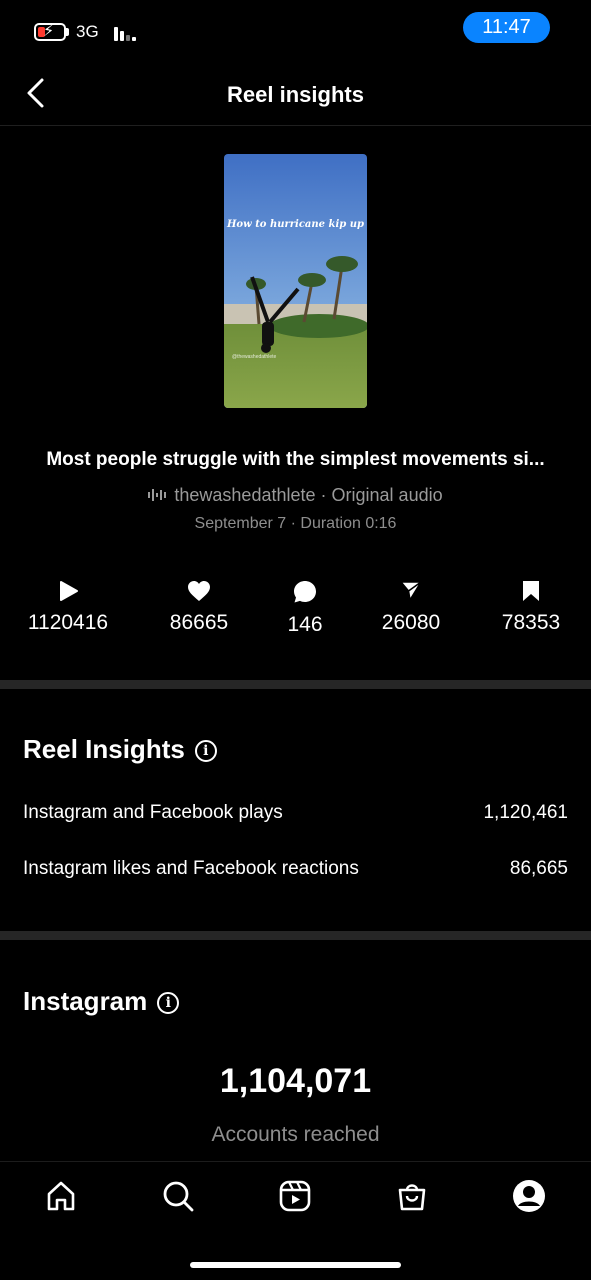 Image resolution: width=591 pixels, height=1280 pixels. What do you see at coordinates (61, 1196) in the screenshot?
I see `home-icon` at bounding box center [61, 1196].